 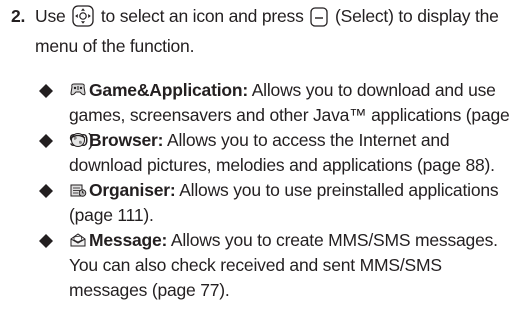 I want to click on bullet-term: Message:, so click(x=128, y=240).